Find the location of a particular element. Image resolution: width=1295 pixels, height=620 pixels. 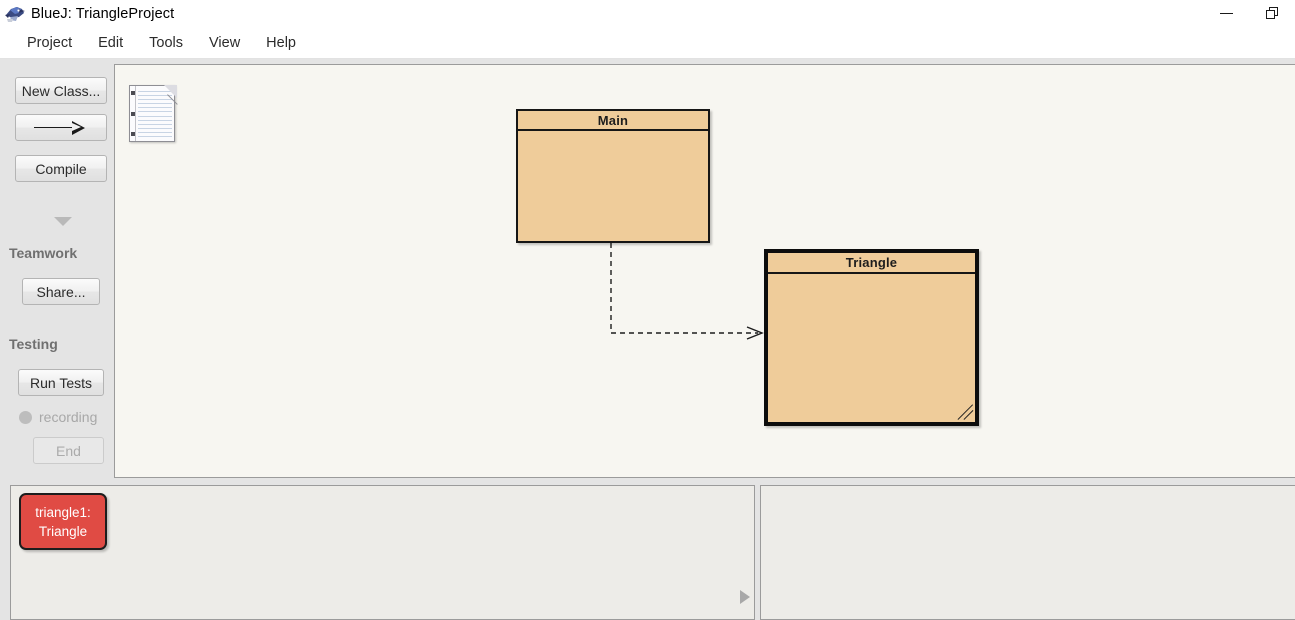

restore-button is located at coordinates (1272, 13).